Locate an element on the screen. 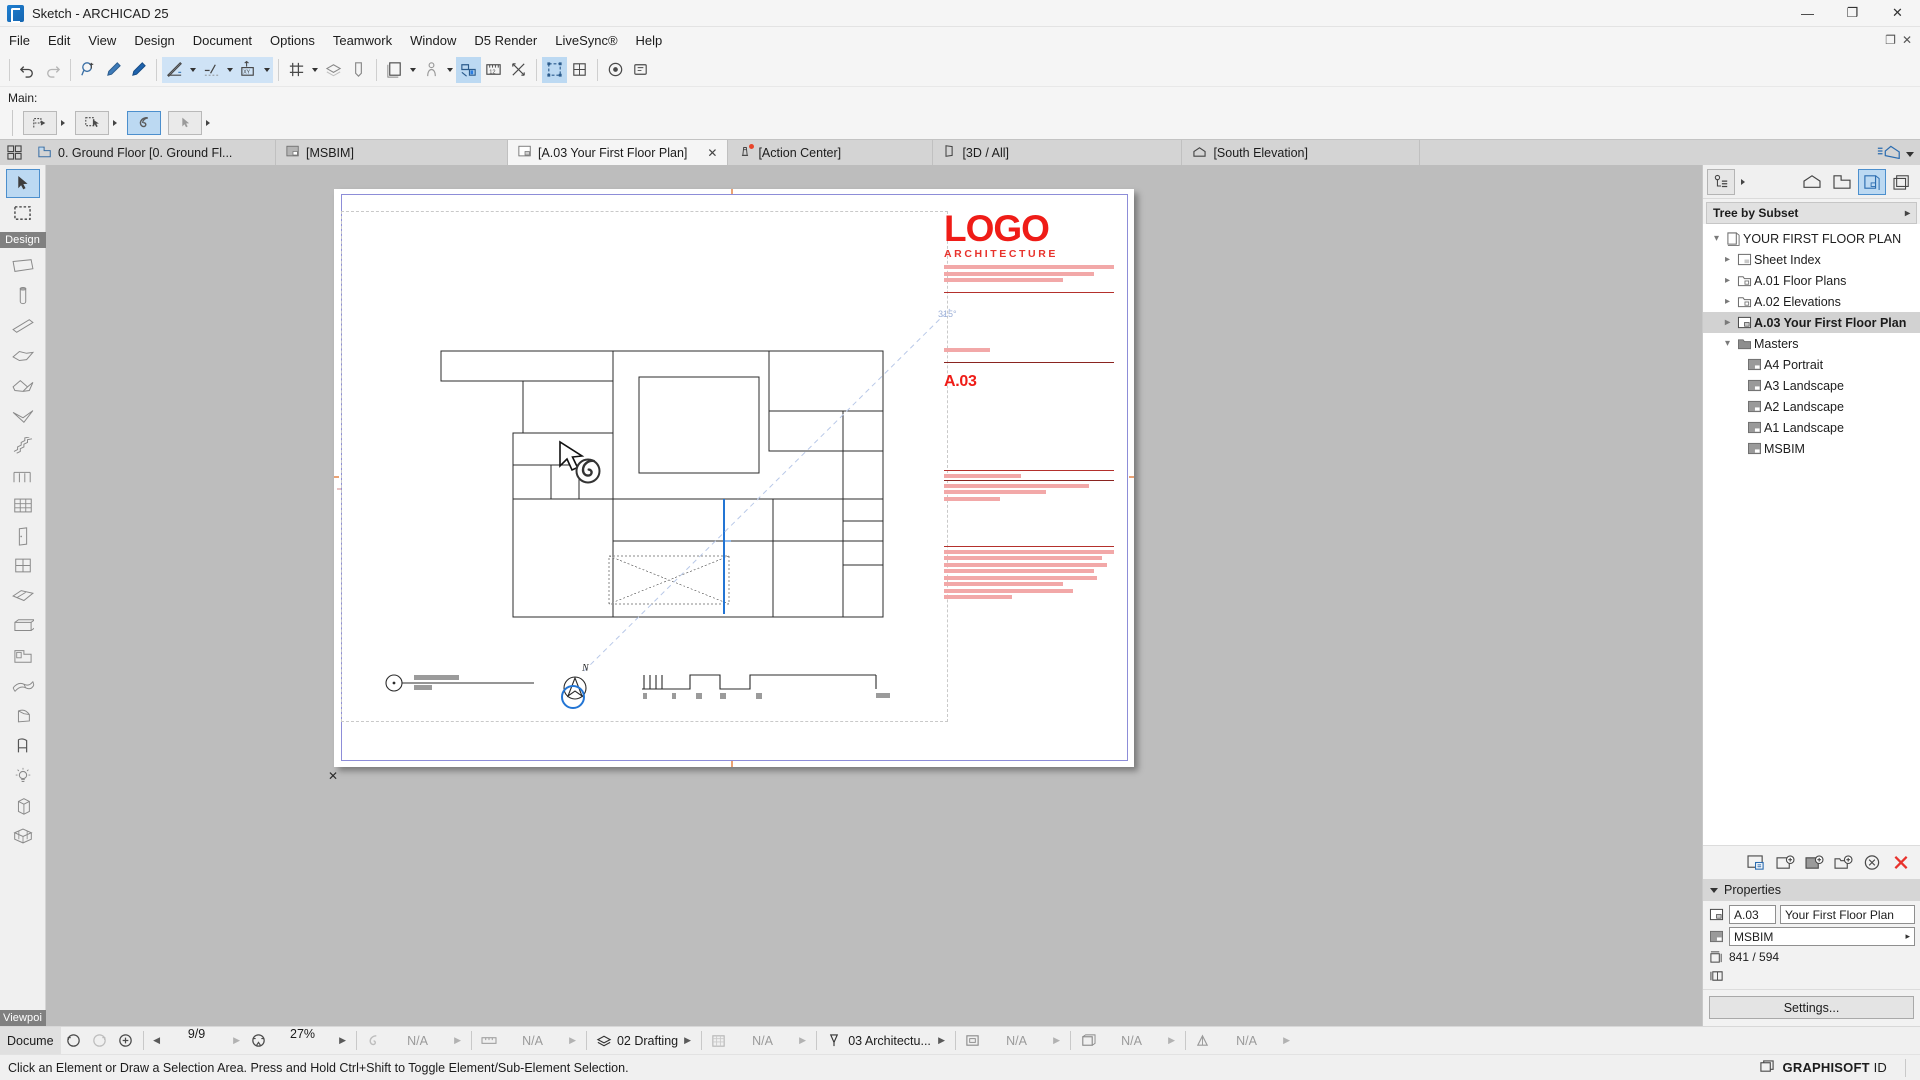 This screenshot has width=1920, height=1080. coordinate-dropdown is located at coordinates (267, 69).